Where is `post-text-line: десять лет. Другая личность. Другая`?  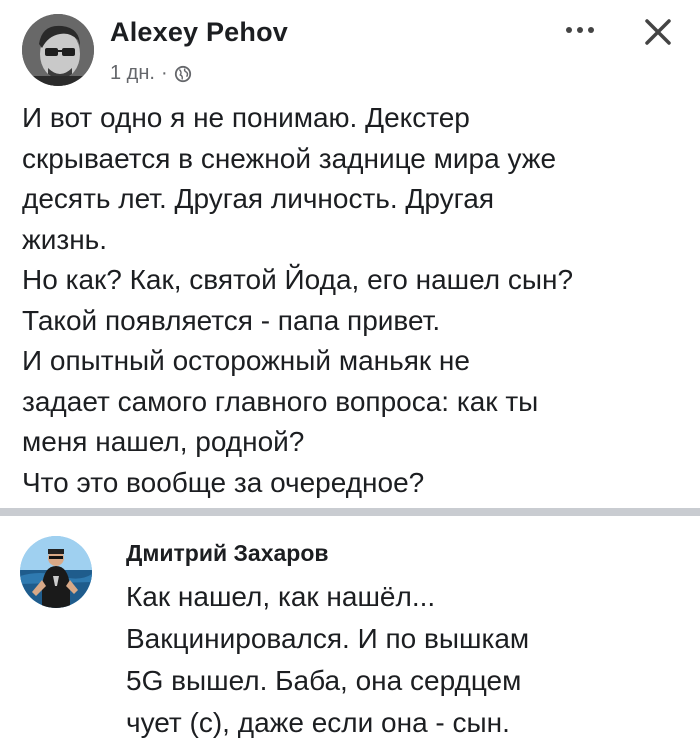 post-text-line: десять лет. Другая личность. Другая is located at coordinates (258, 198).